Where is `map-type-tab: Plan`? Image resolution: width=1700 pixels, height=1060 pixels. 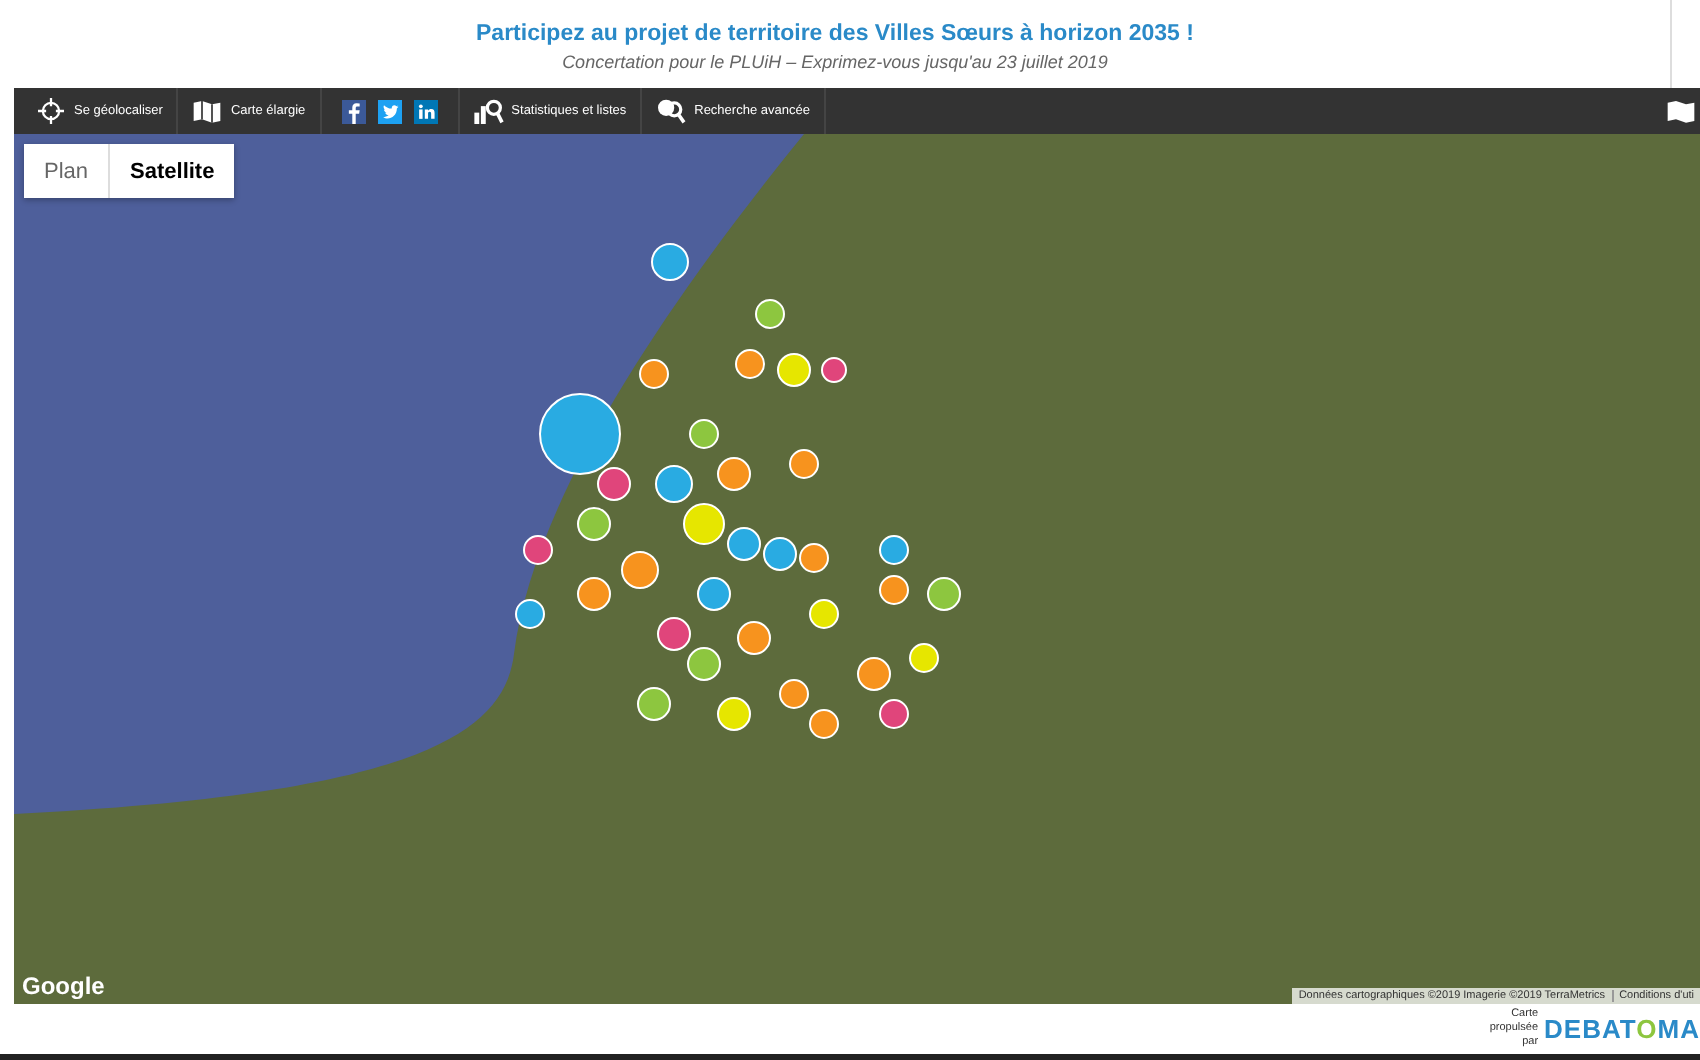 map-type-tab: Plan is located at coordinates (66, 171).